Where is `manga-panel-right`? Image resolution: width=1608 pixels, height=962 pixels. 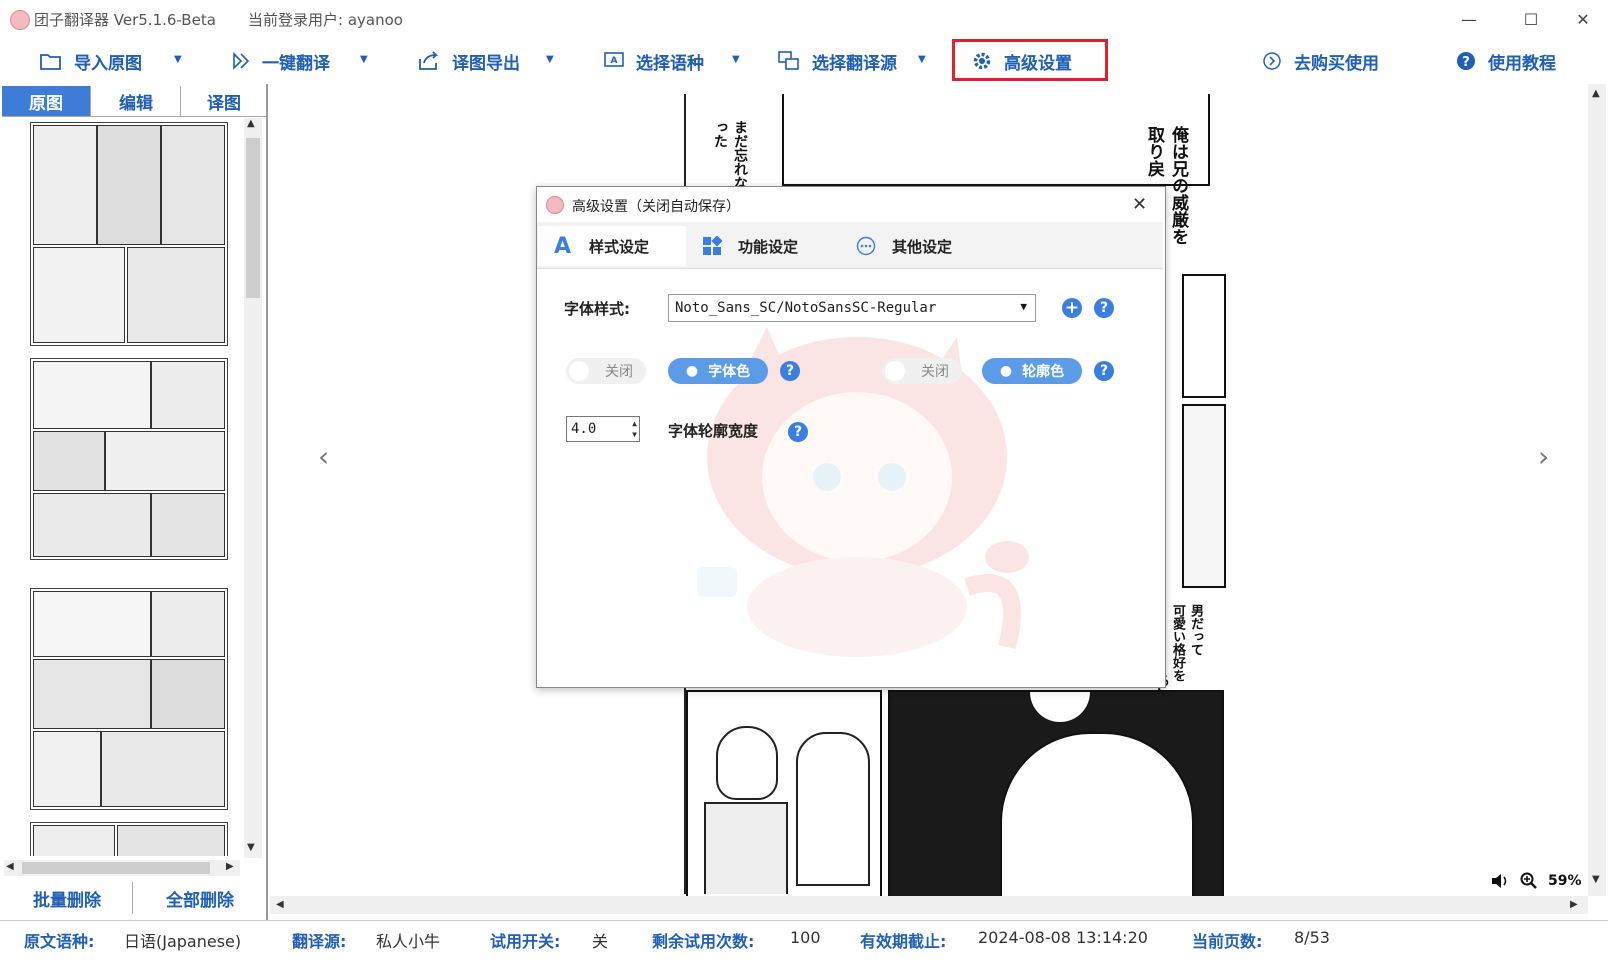 manga-panel-right is located at coordinates (1204, 336).